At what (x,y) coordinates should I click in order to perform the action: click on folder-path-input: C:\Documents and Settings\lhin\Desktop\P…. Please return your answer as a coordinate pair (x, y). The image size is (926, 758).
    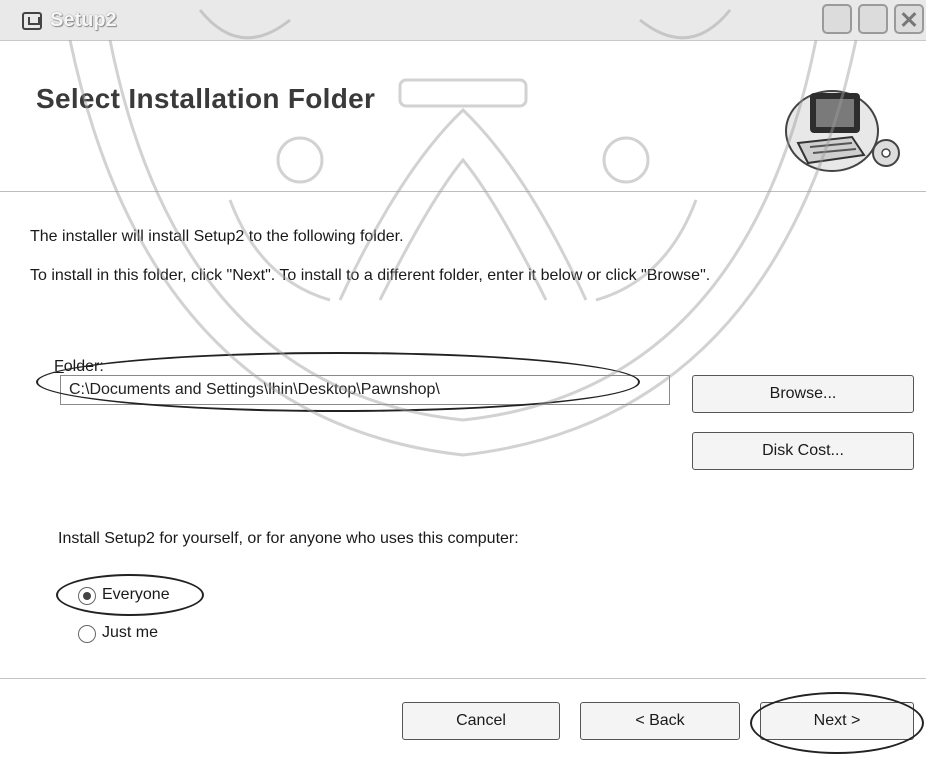
    Looking at the image, I should click on (365, 390).